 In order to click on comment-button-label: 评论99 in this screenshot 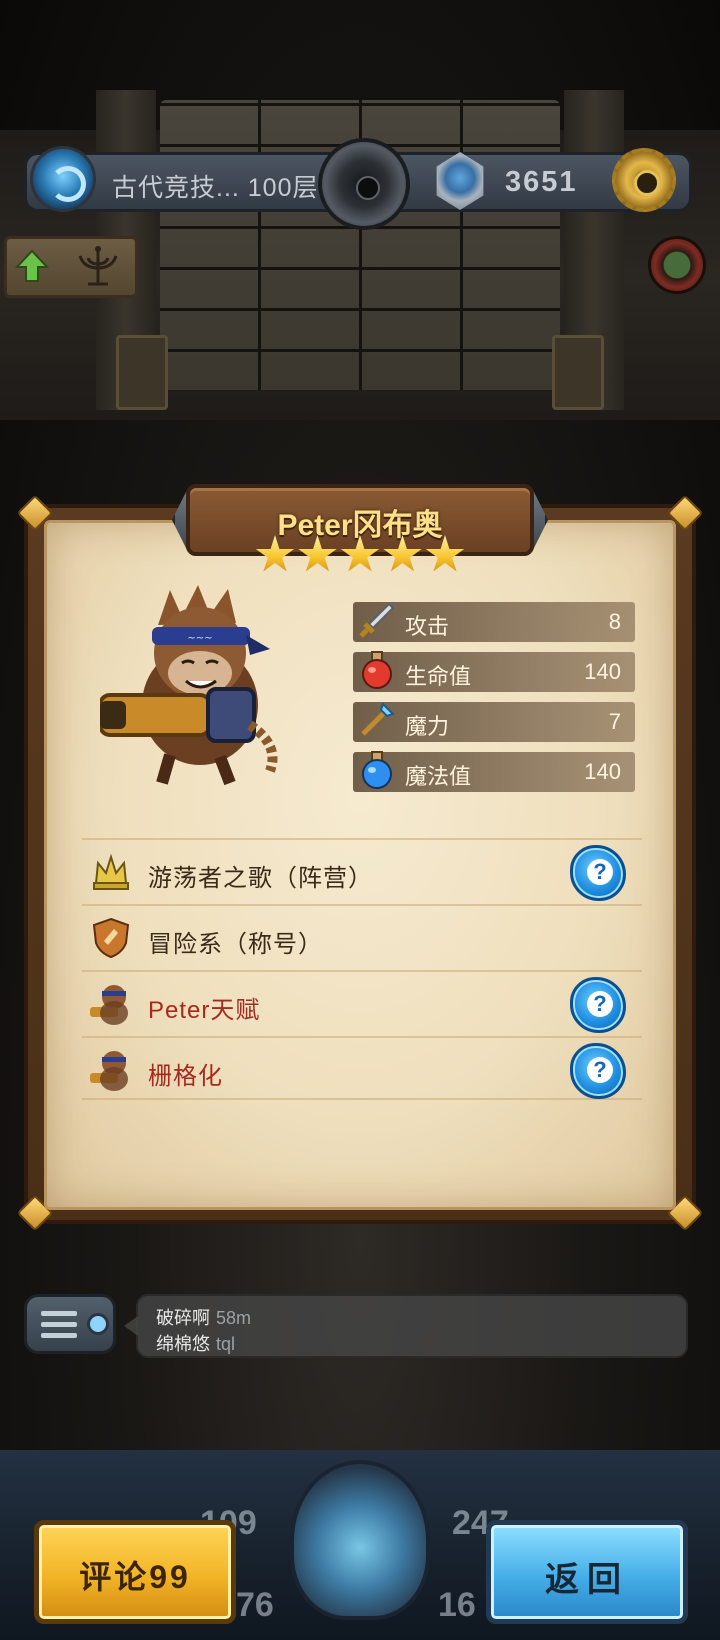, I will do `click(135, 1577)`.